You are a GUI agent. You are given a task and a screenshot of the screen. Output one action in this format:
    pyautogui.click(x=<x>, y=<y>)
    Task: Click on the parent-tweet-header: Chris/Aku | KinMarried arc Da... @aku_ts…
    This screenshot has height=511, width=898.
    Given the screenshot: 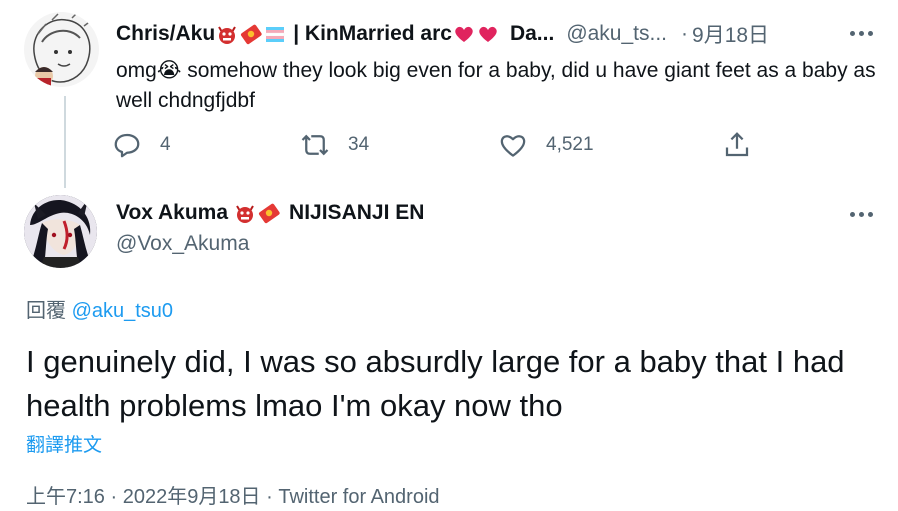 What is the action you would take?
    pyautogui.click(x=497, y=34)
    